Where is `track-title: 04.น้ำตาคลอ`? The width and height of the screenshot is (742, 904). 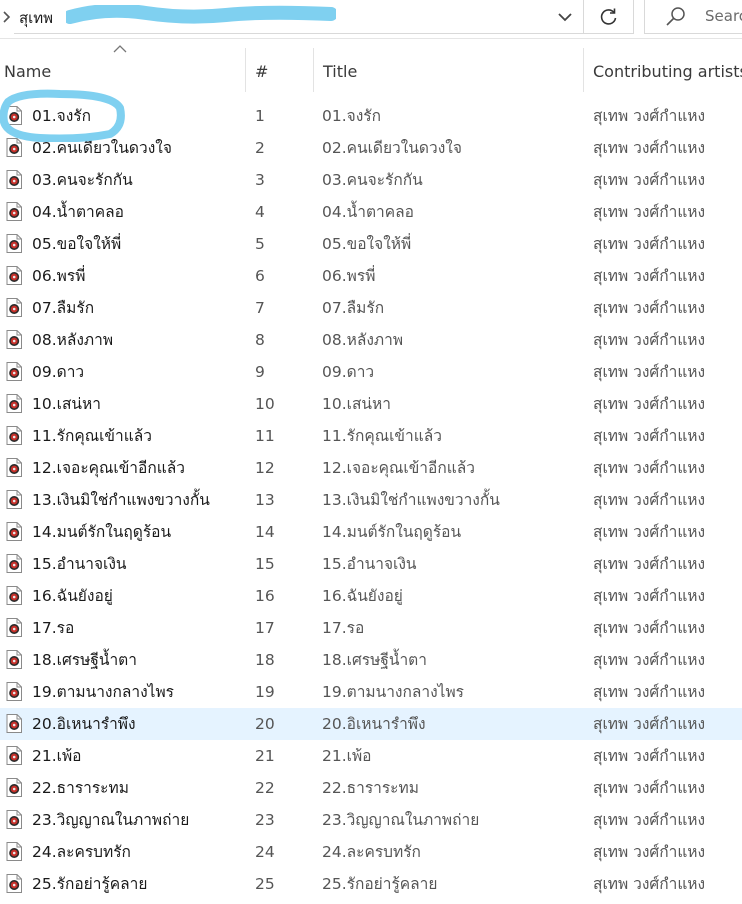
track-title: 04.น้ำตาคลอ is located at coordinates (368, 212).